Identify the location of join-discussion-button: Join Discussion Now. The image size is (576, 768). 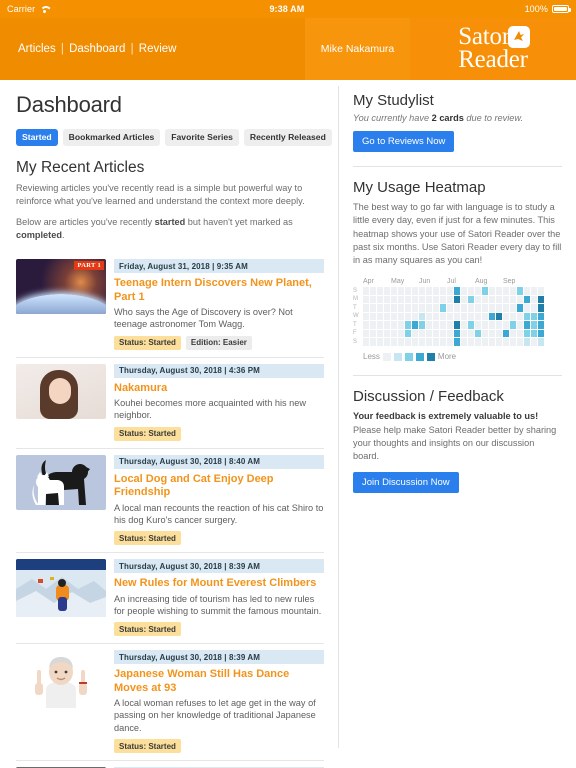
(406, 482).